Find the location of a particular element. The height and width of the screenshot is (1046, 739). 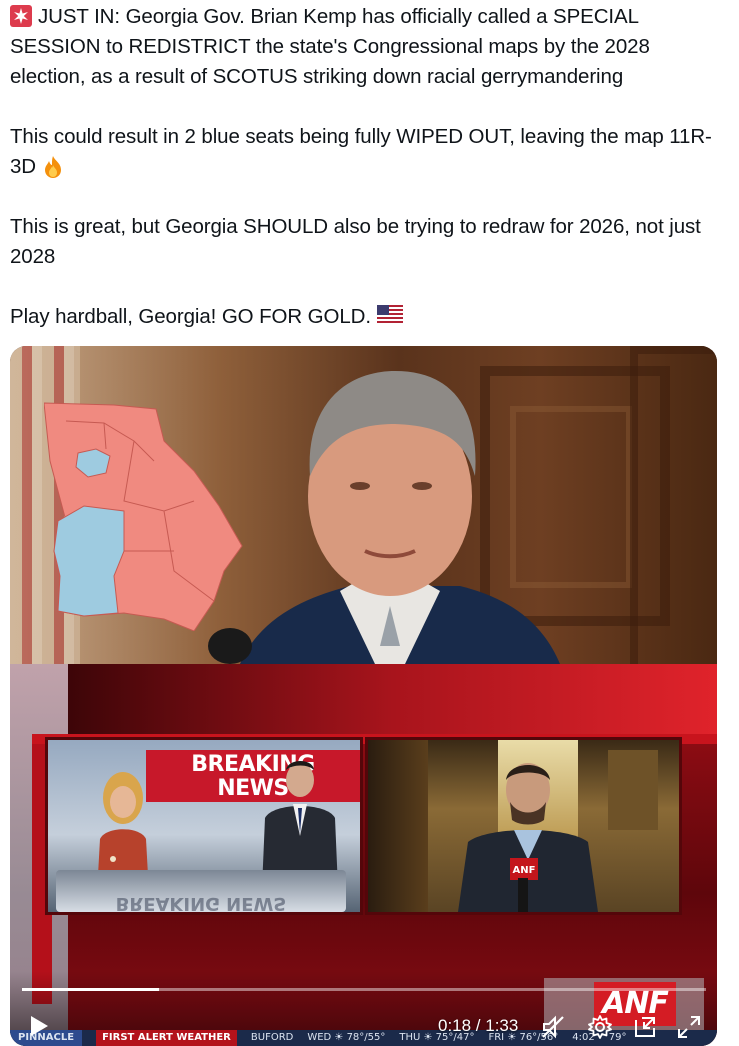

picture-in-picture-icon is located at coordinates (645, 1027).